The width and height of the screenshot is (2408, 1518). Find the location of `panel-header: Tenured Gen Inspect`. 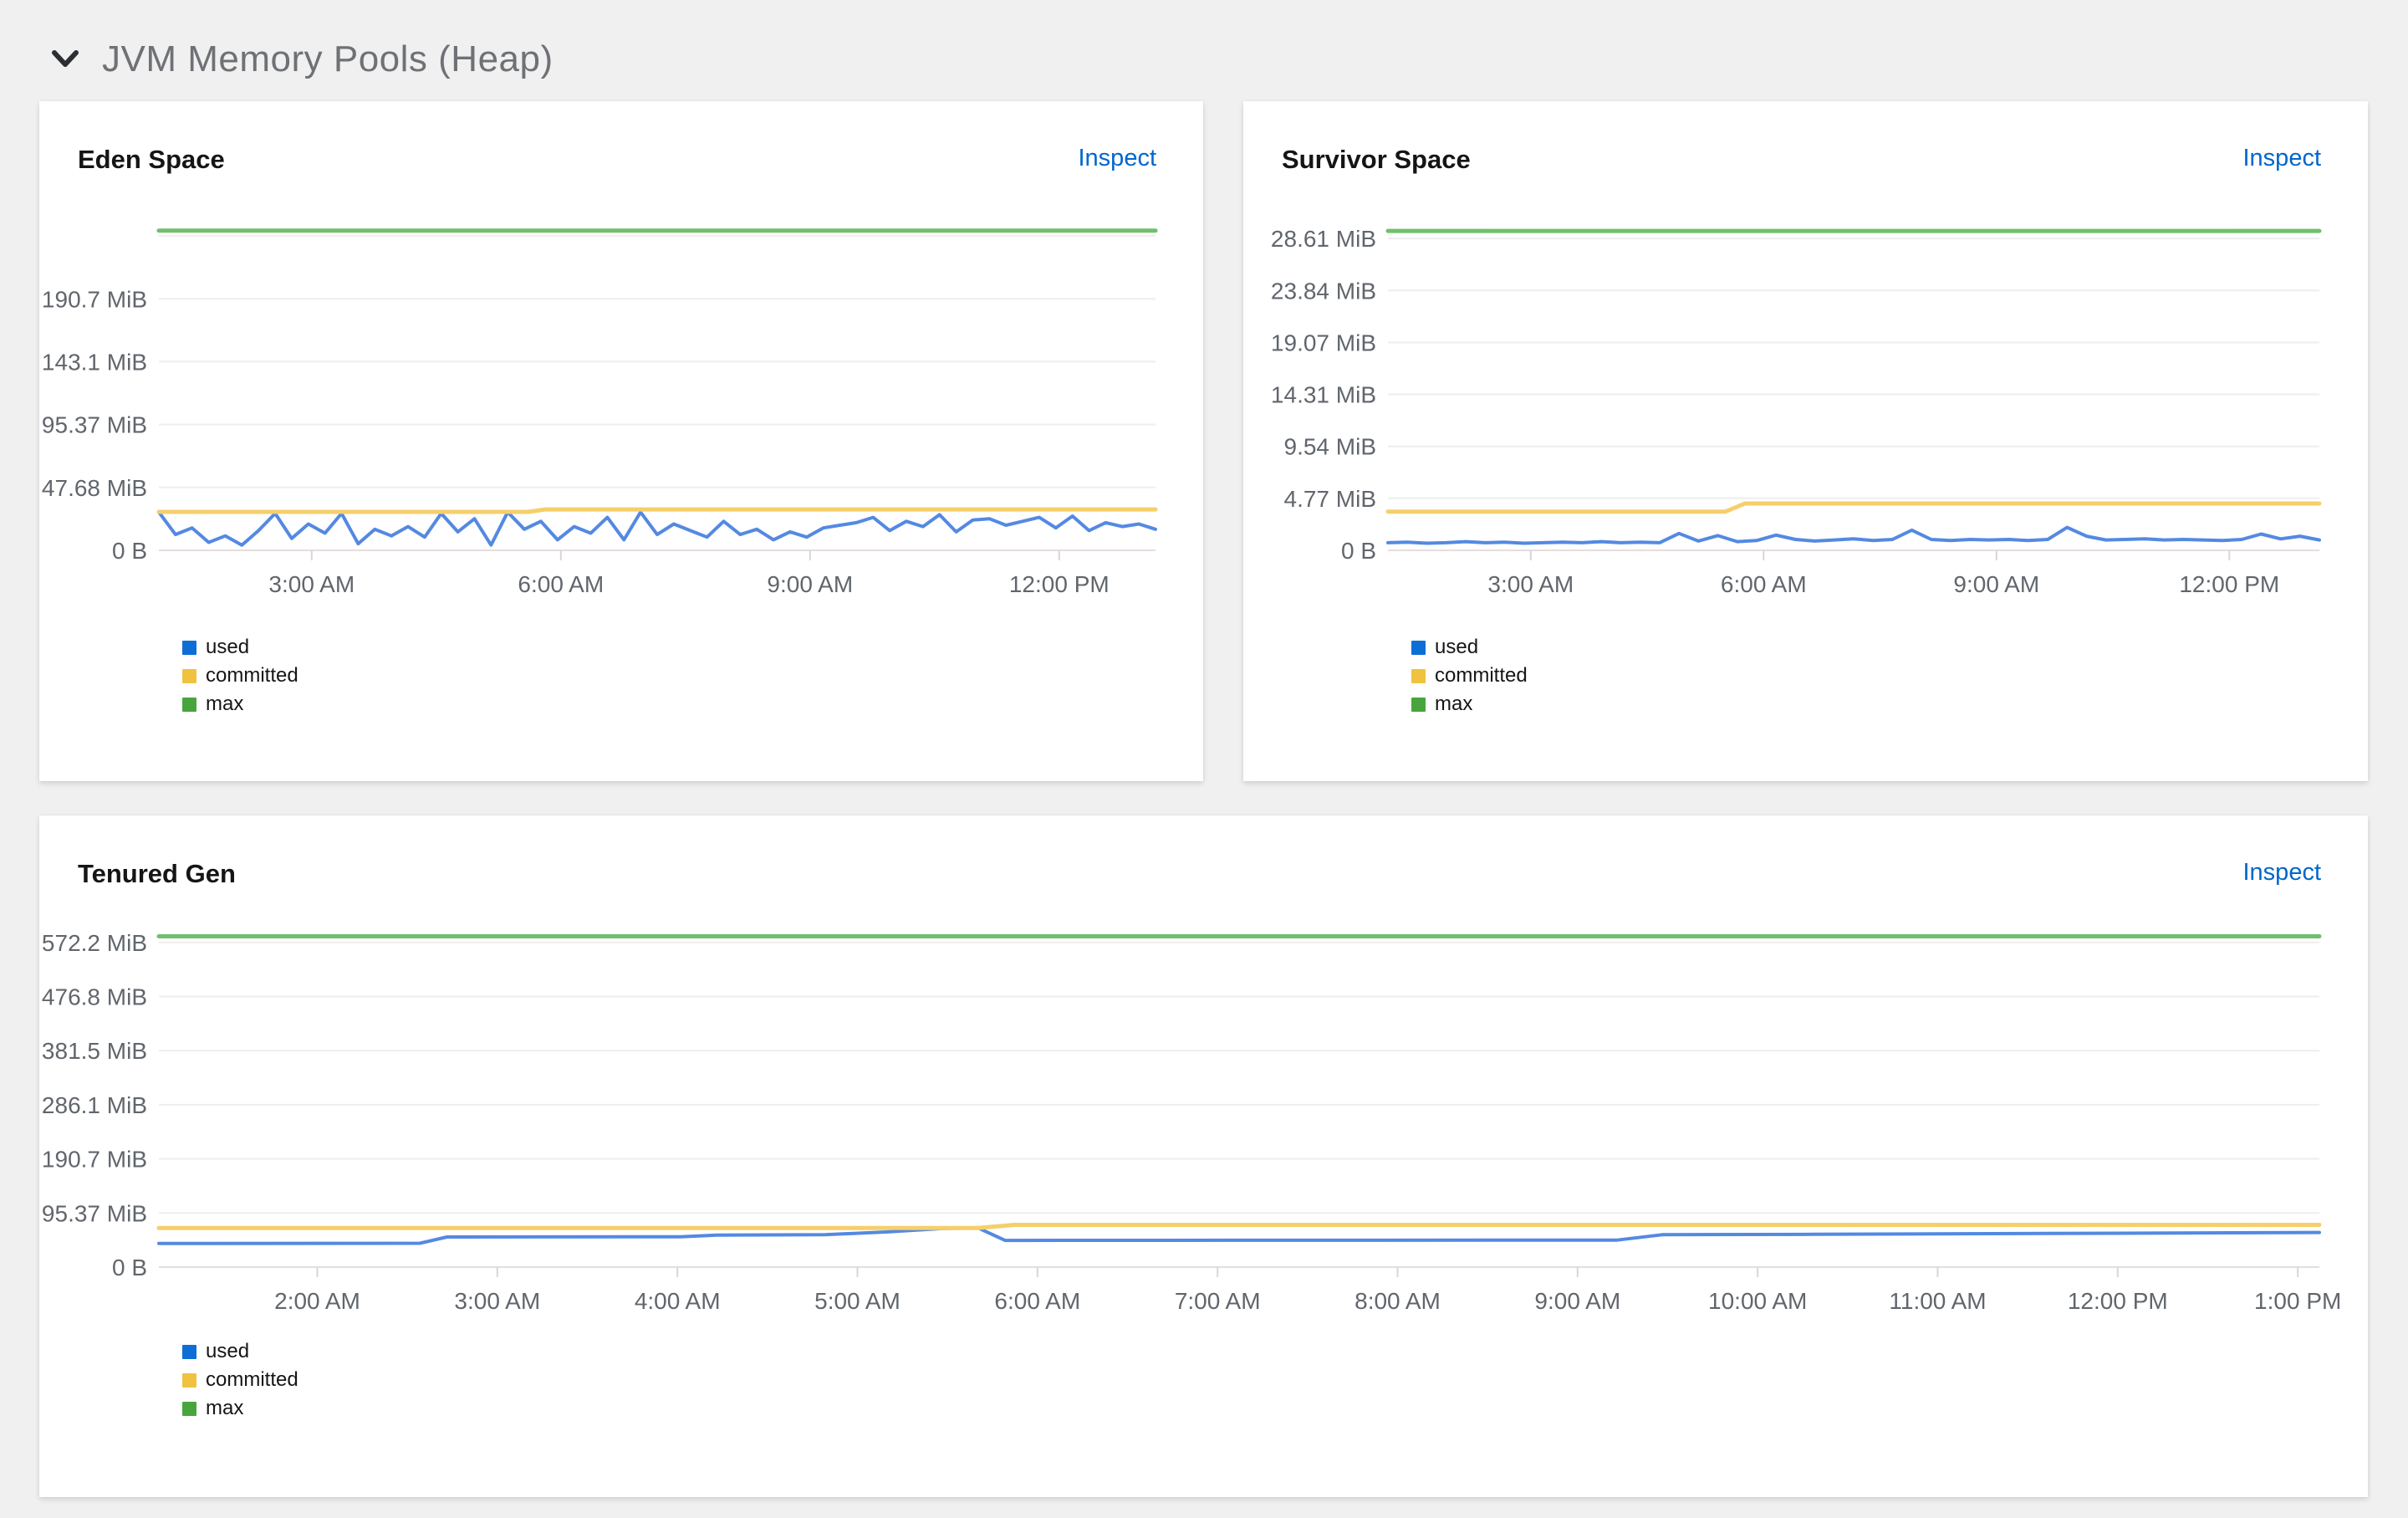

panel-header: Tenured Gen Inspect is located at coordinates (1199, 874).